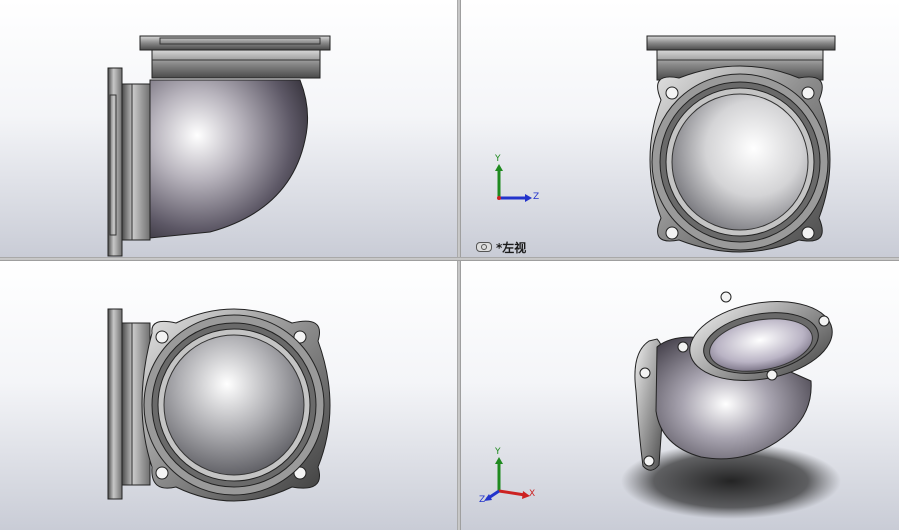  I want to click on iso-axis-y-label: Y, so click(498, 452).